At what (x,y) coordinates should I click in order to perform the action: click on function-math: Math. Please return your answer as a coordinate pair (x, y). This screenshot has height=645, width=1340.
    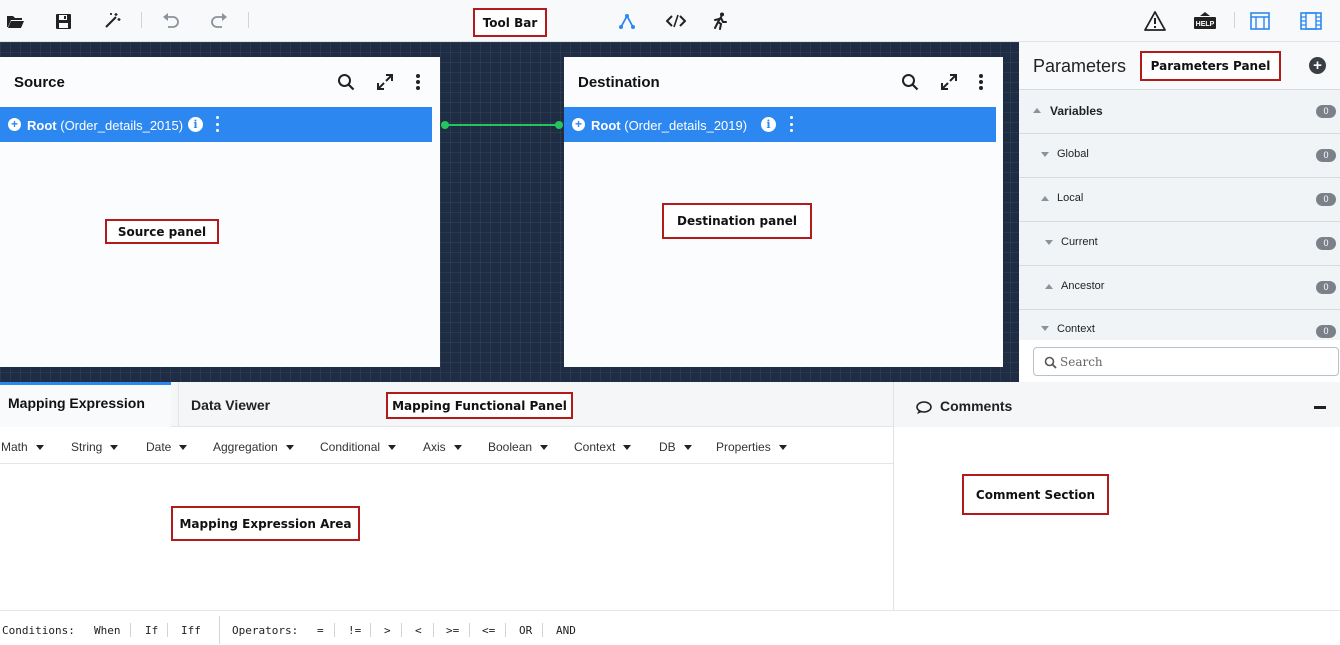
    Looking at the image, I should click on (22, 447).